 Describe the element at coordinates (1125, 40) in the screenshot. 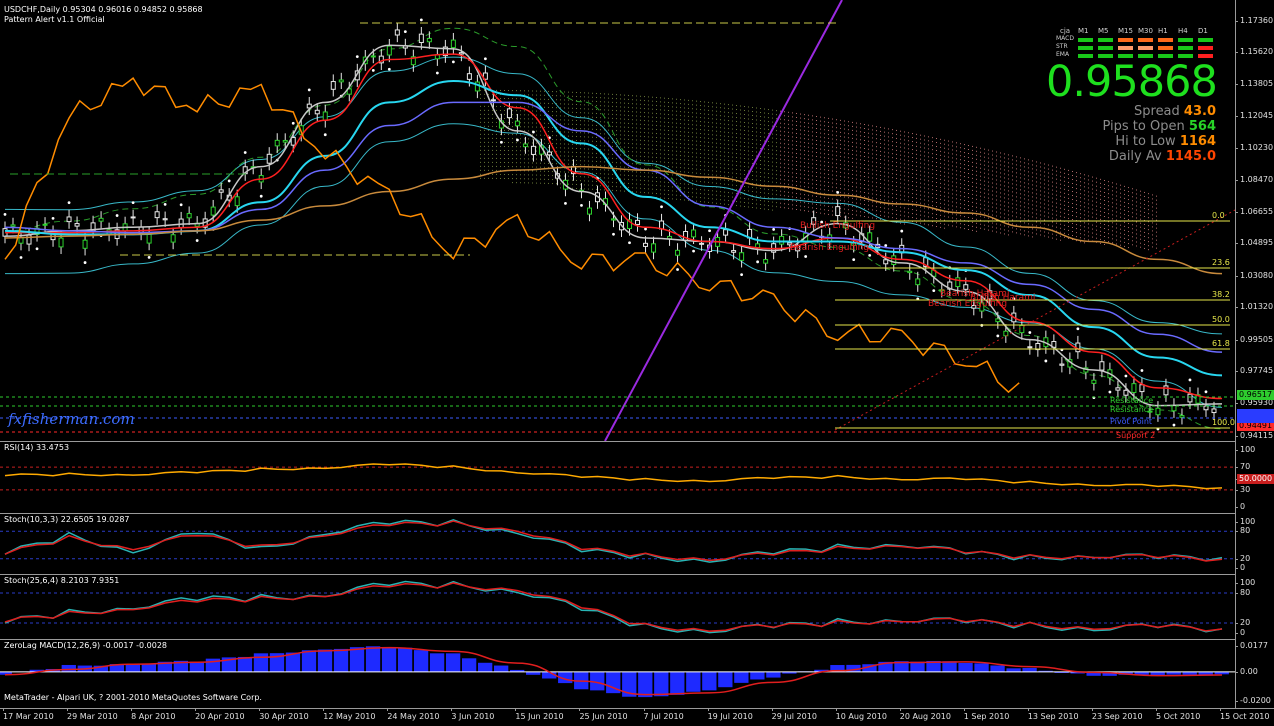

I see `trend-cell` at that location.